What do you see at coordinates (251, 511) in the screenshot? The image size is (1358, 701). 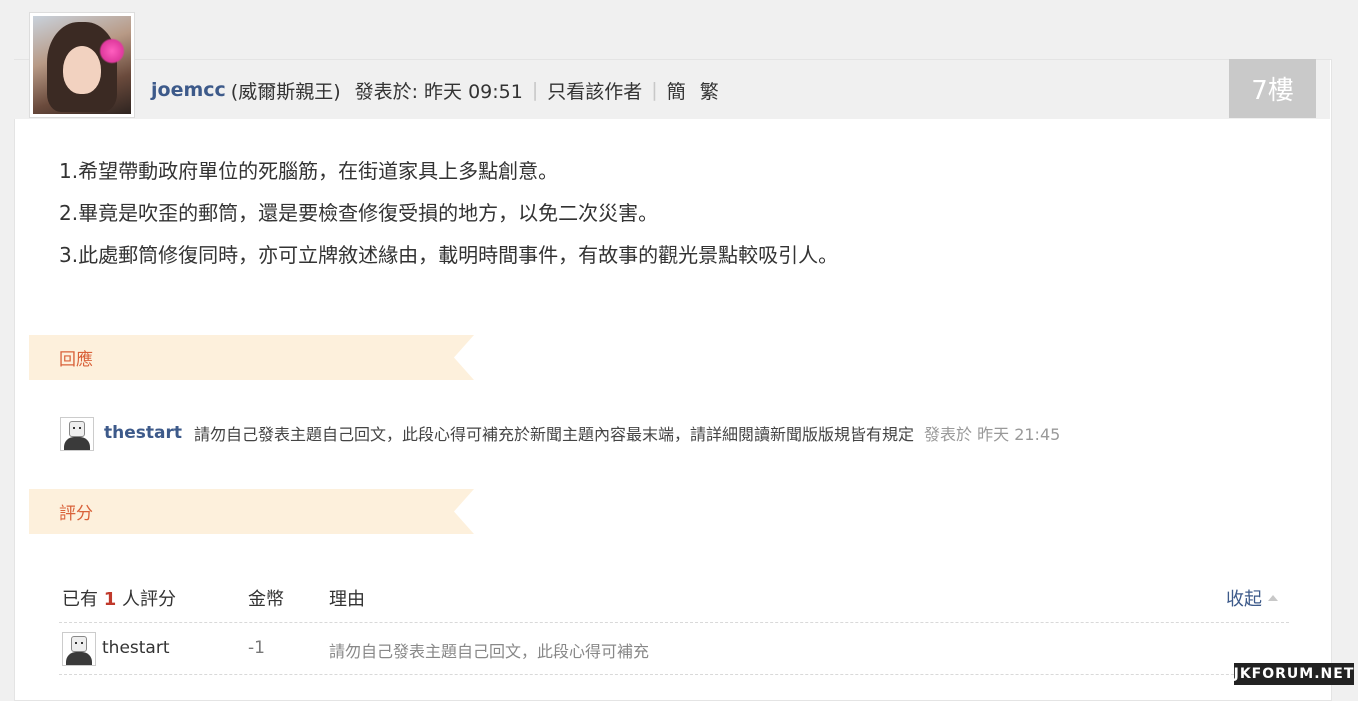 I see `ratings-section-header: 評分` at bounding box center [251, 511].